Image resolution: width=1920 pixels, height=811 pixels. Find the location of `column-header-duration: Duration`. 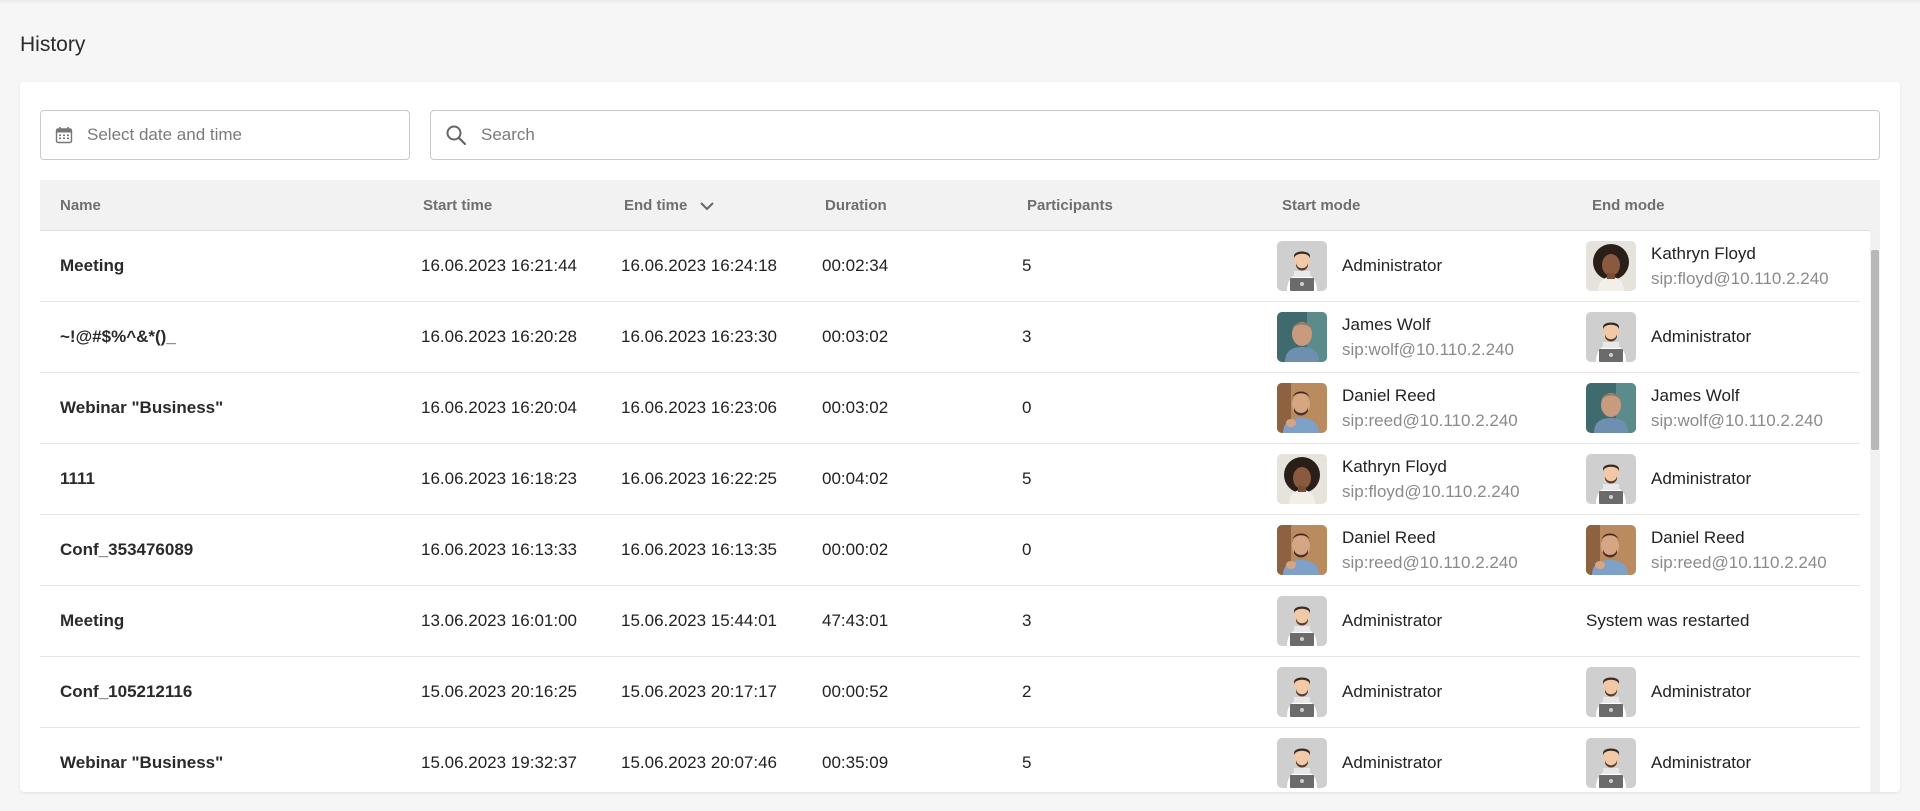

column-header-duration: Duration is located at coordinates (856, 205).